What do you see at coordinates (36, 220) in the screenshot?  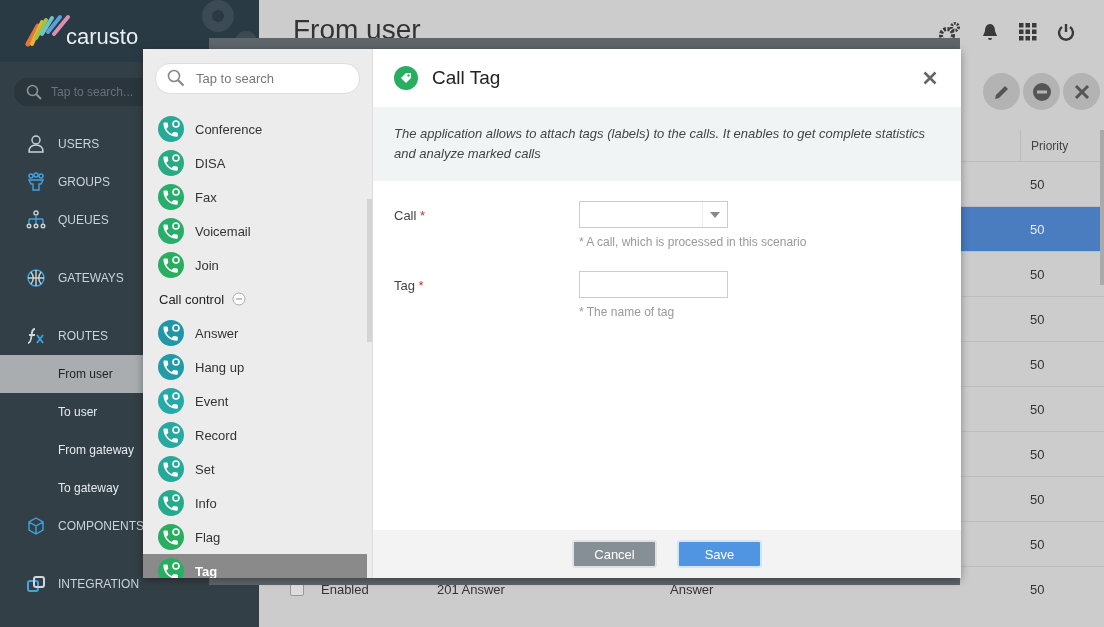 I see `hierarchy-icon` at bounding box center [36, 220].